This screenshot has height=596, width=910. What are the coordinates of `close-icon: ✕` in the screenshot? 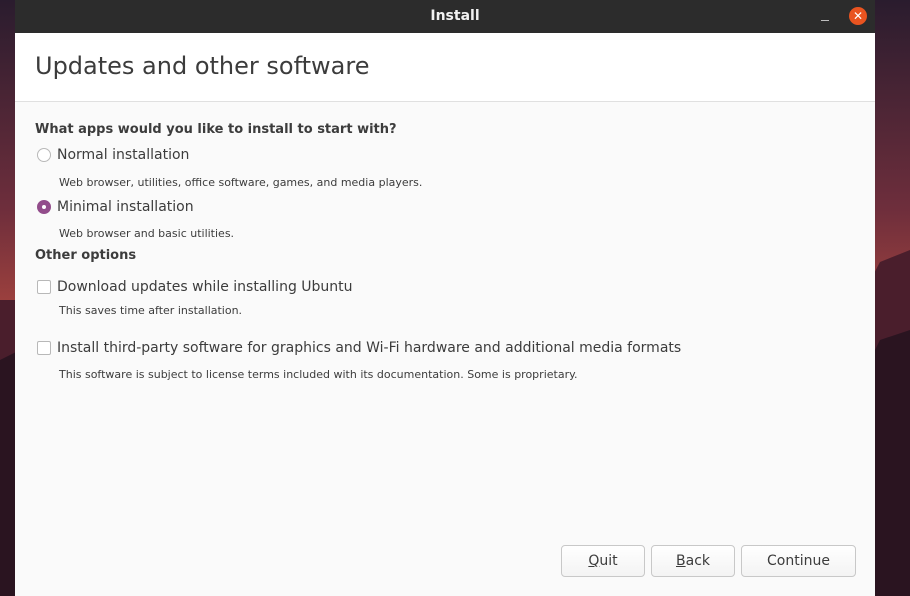 It's located at (858, 16).